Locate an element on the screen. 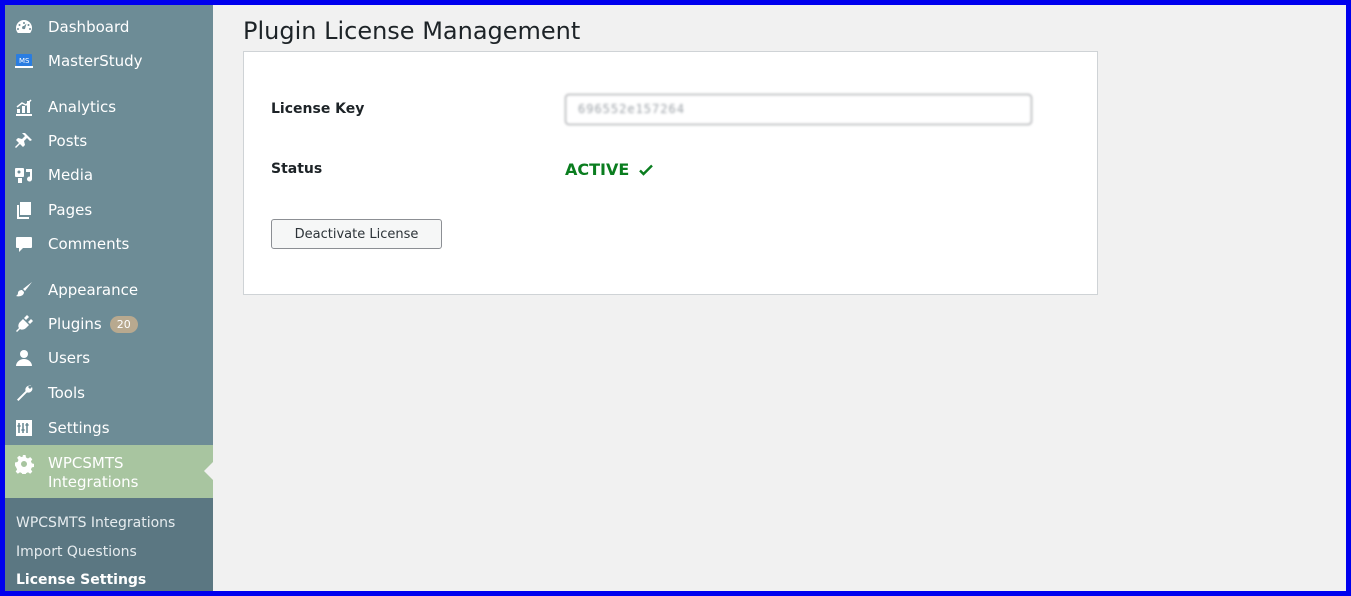  status-label: Status is located at coordinates (297, 169).